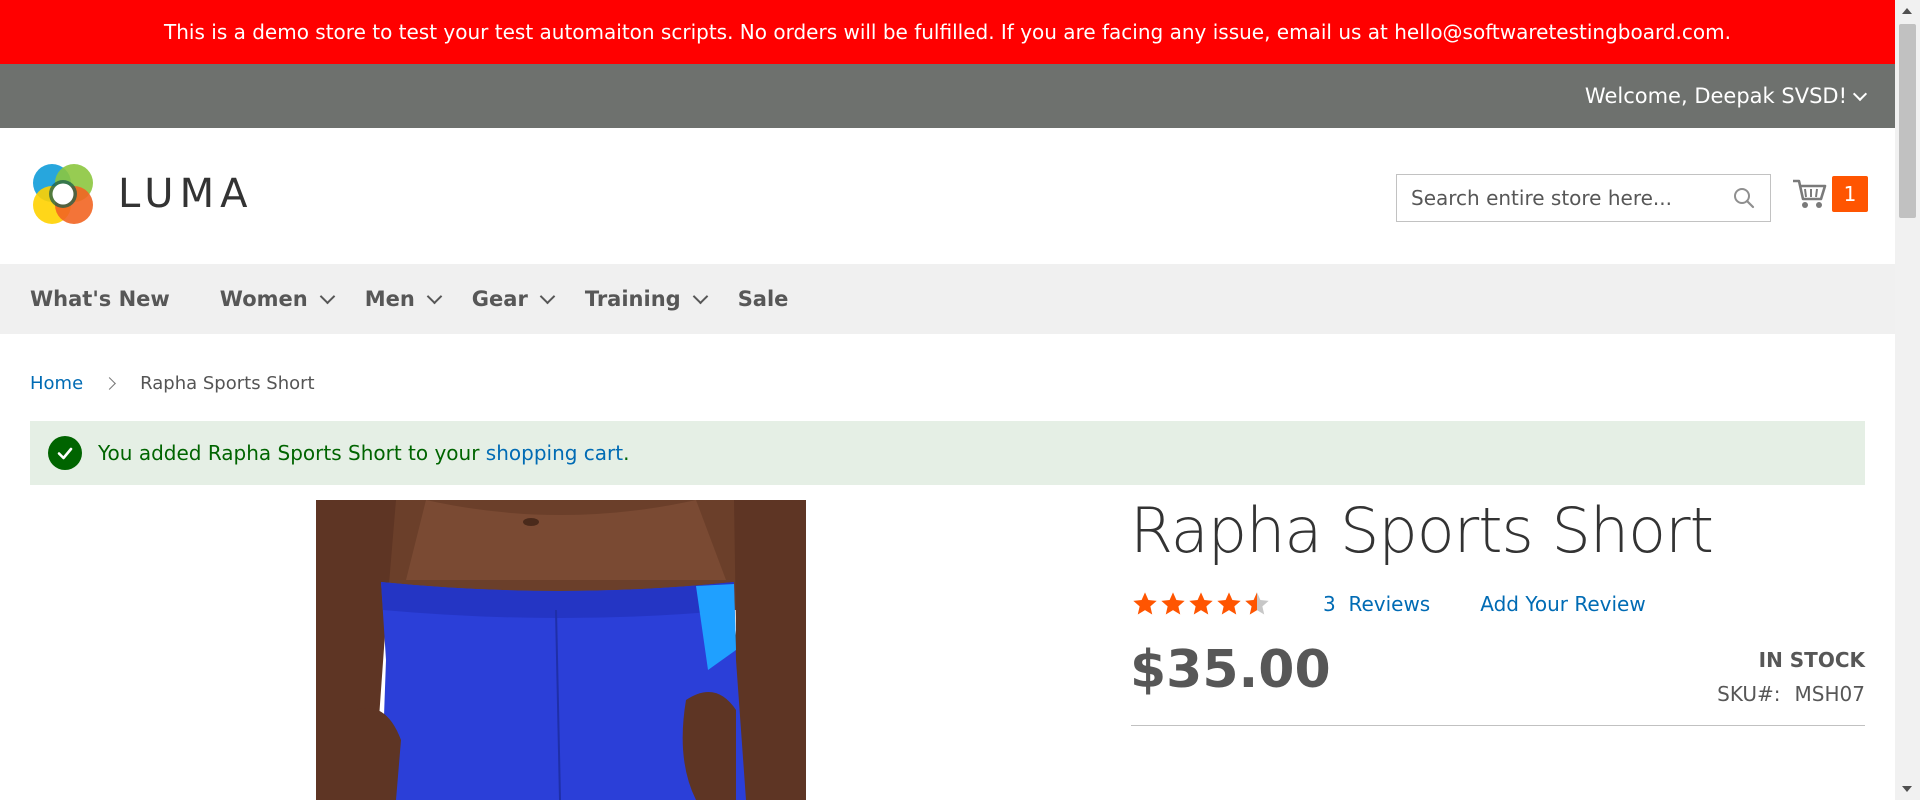 The width and height of the screenshot is (1920, 800). I want to click on product-image, so click(561, 650).